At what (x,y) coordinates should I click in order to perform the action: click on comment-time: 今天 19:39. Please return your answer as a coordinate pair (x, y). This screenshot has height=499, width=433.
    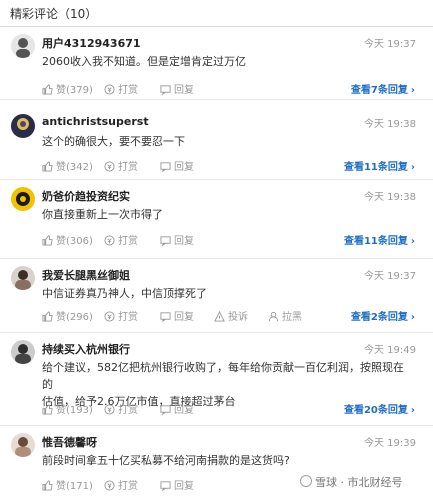
    Looking at the image, I should click on (390, 443).